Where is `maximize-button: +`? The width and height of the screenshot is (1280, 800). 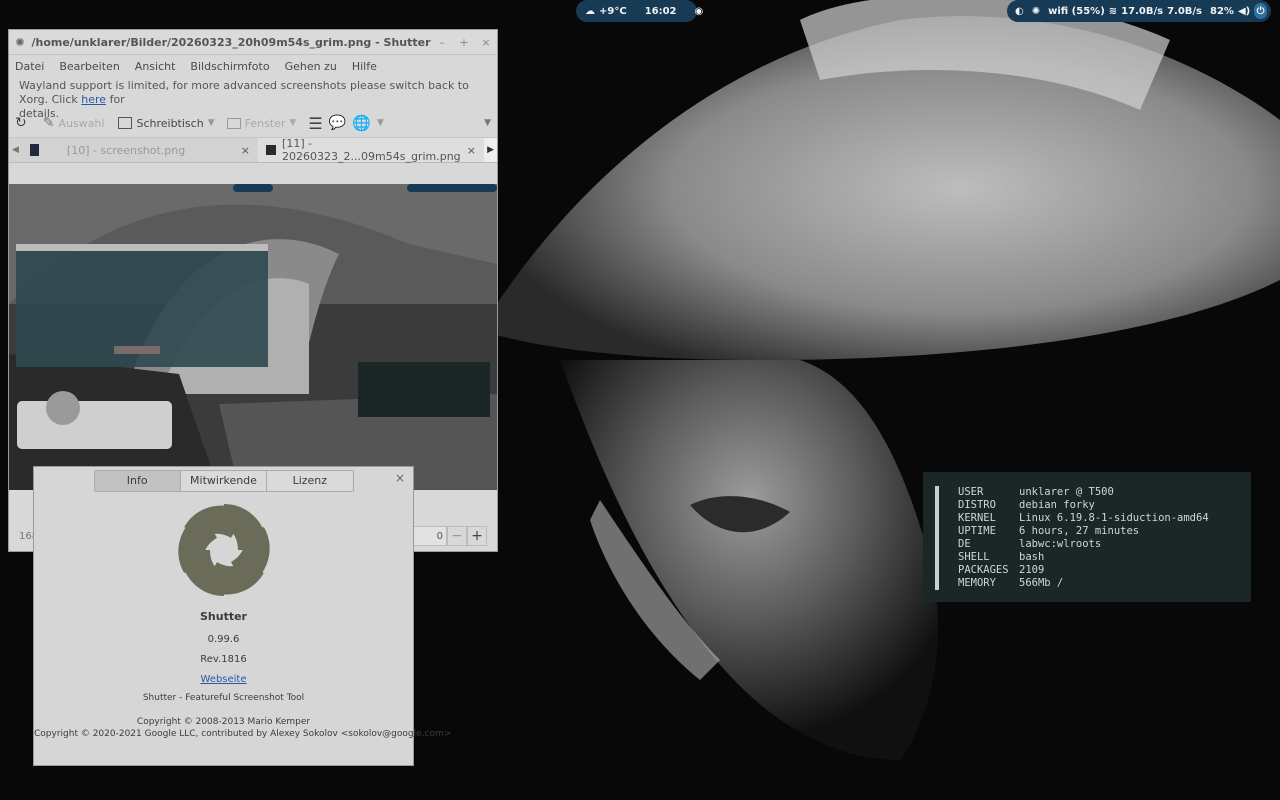 maximize-button: + is located at coordinates (464, 42).